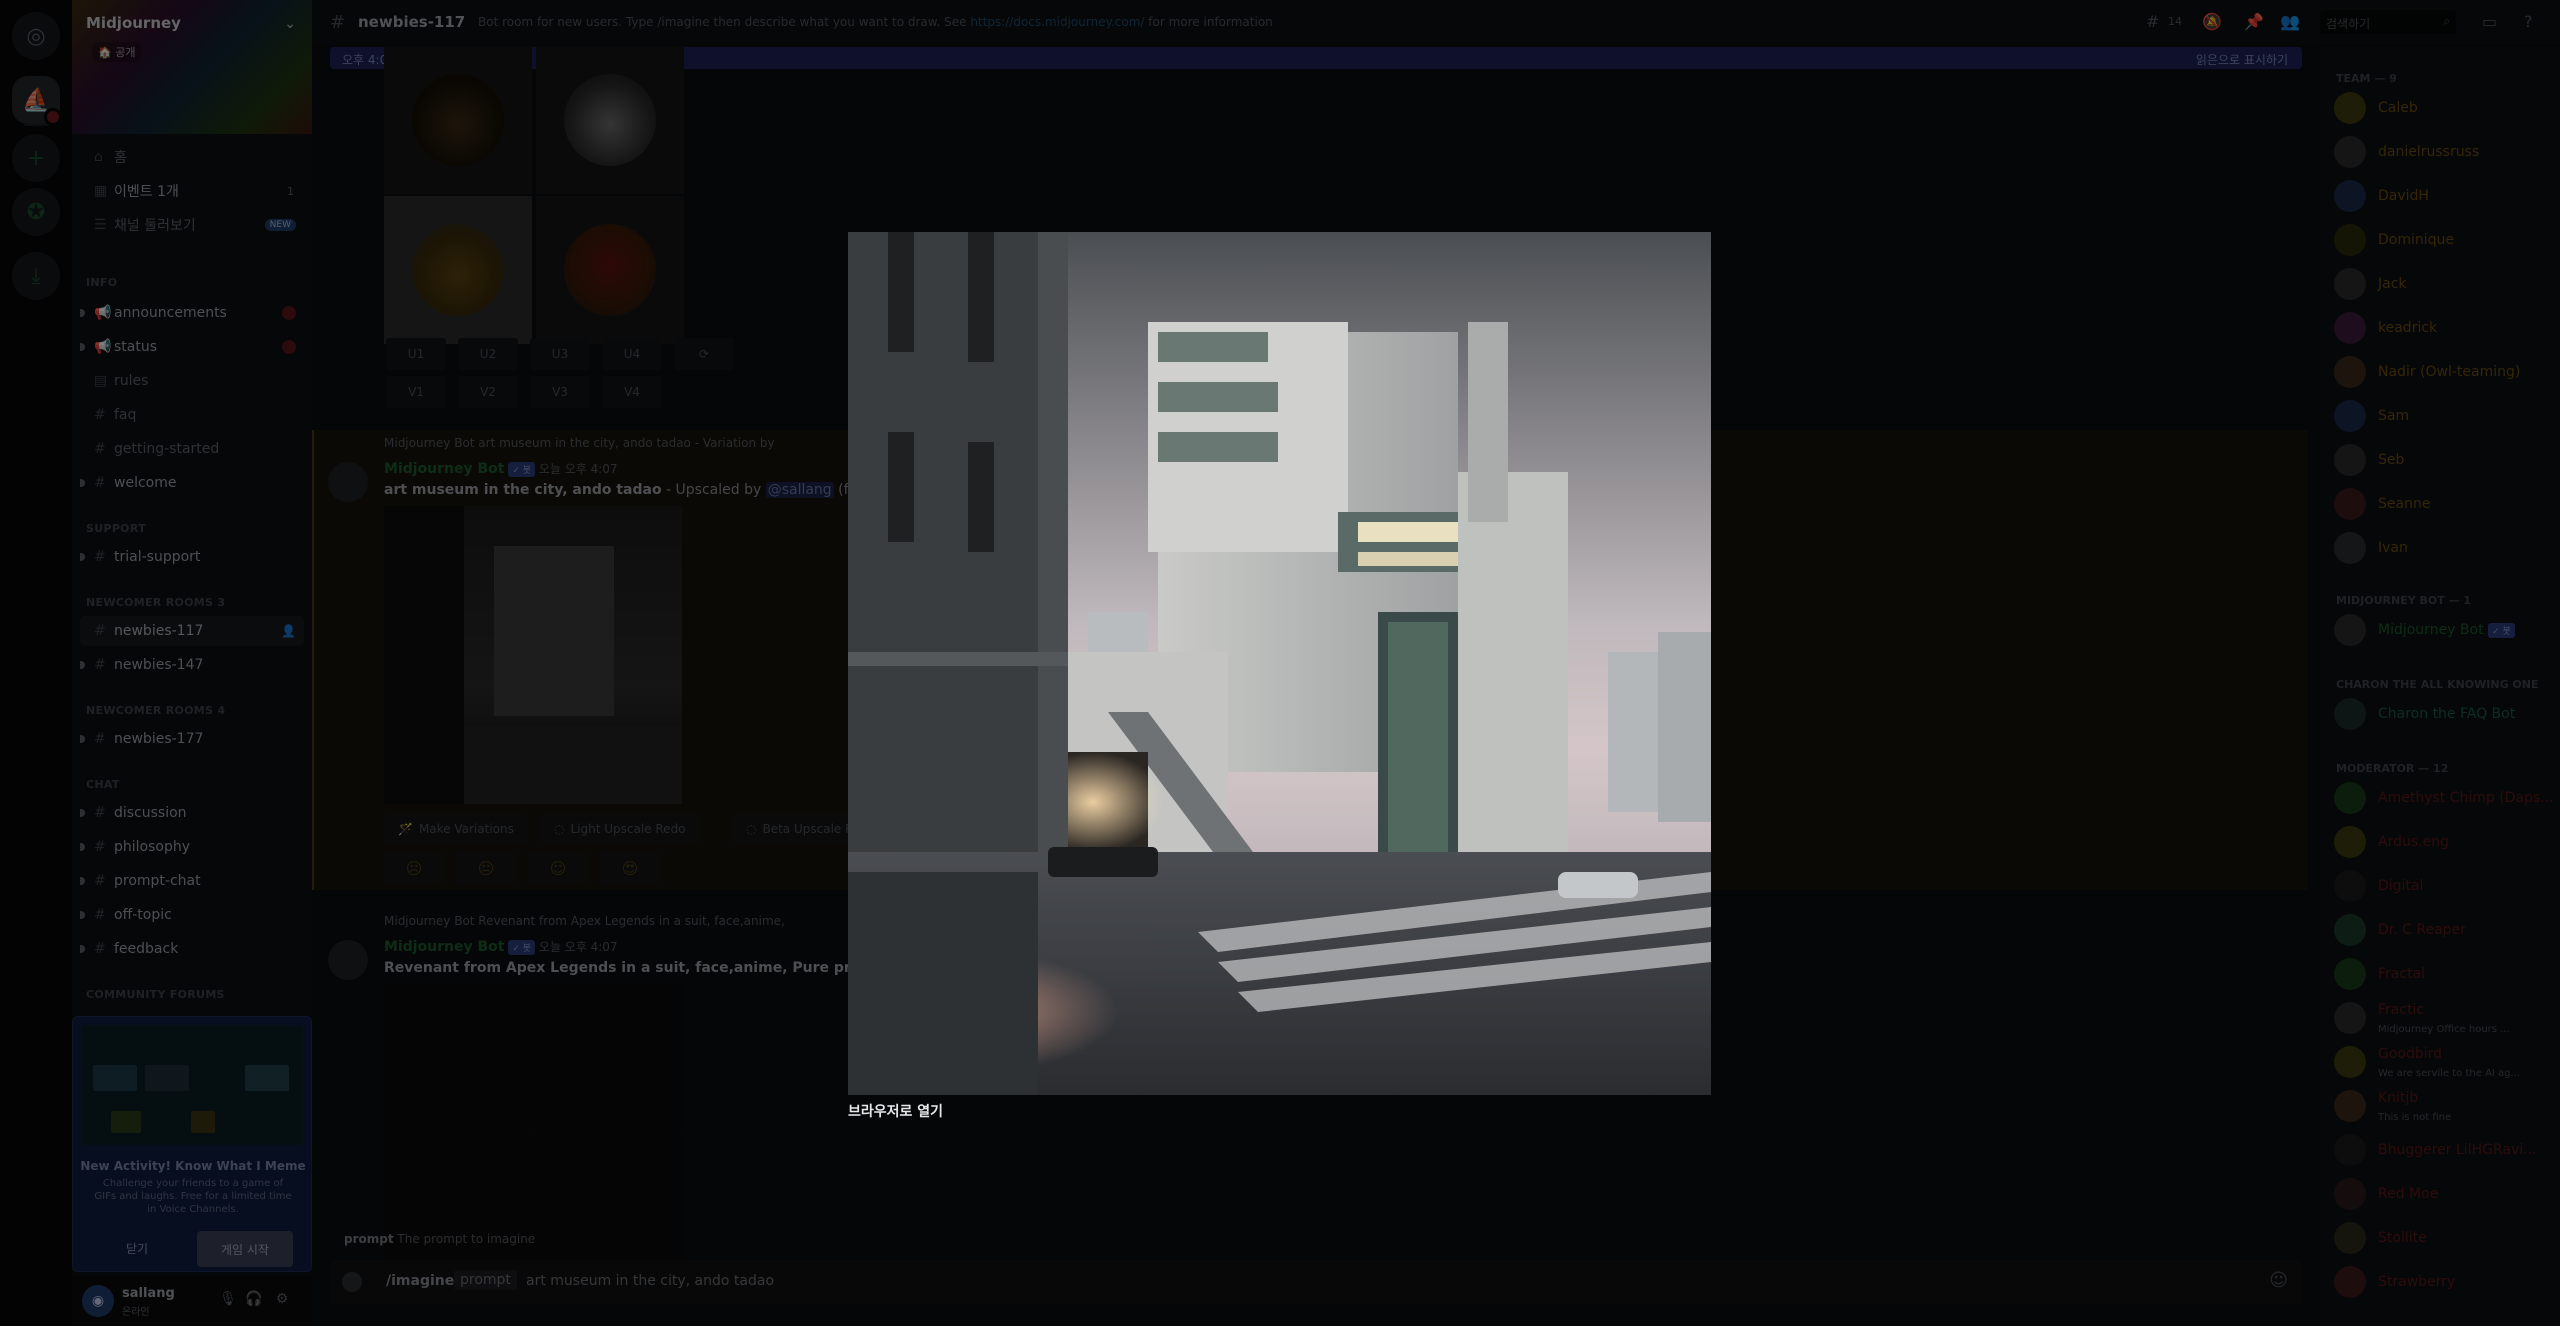 The width and height of the screenshot is (2560, 1326). What do you see at coordinates (895, 1111) in the screenshot?
I see `open-in-browser-link: 브라우저로 열기` at bounding box center [895, 1111].